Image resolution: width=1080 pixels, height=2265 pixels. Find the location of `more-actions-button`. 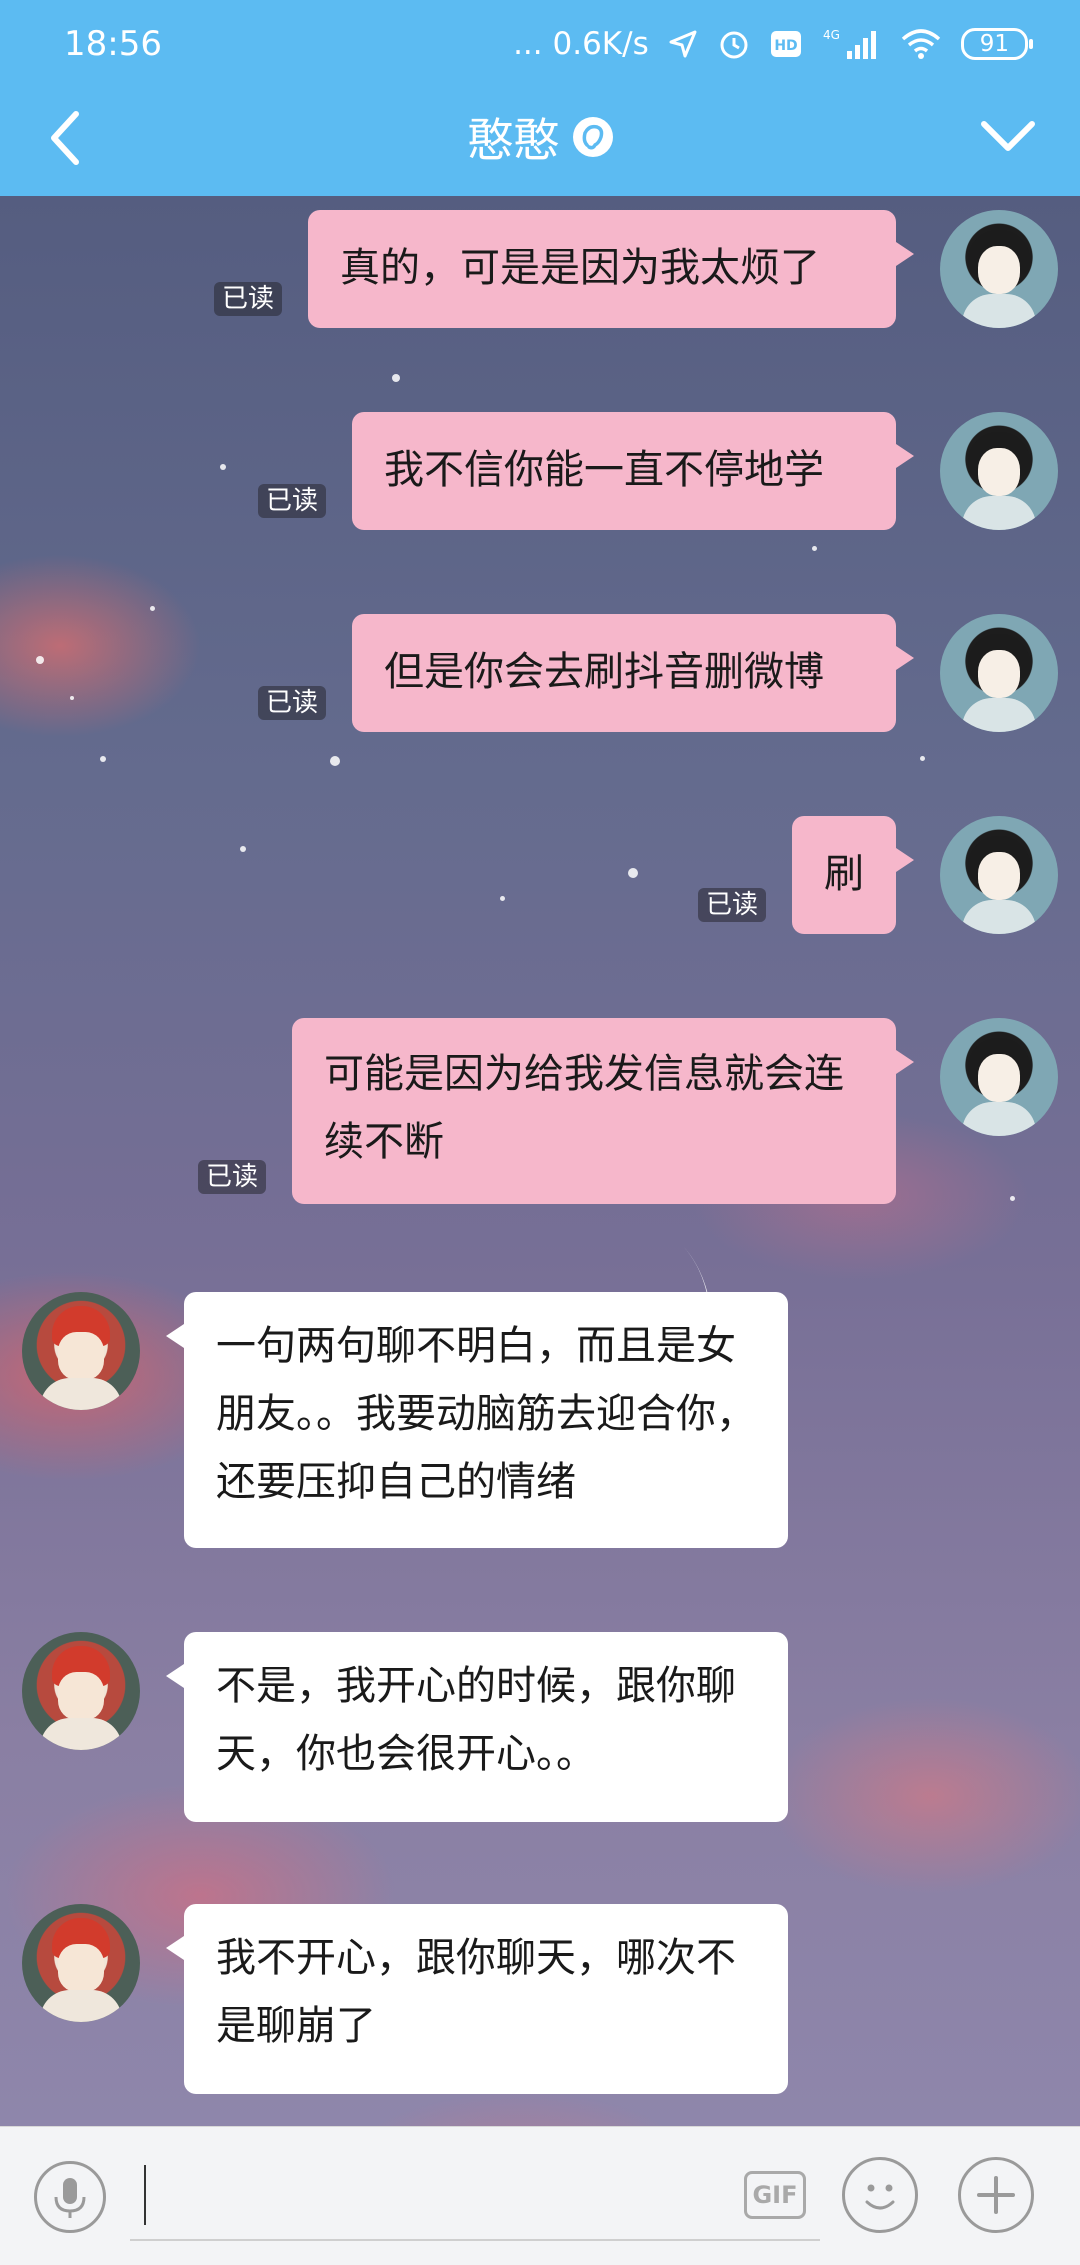

more-actions-button is located at coordinates (996, 2195).